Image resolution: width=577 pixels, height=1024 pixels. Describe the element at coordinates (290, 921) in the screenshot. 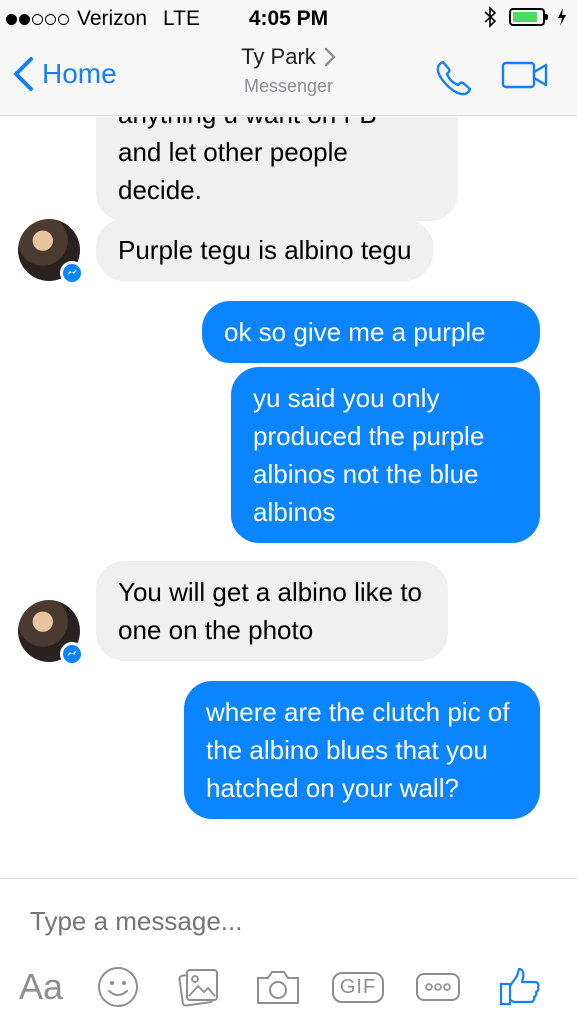

I see `message-input` at that location.